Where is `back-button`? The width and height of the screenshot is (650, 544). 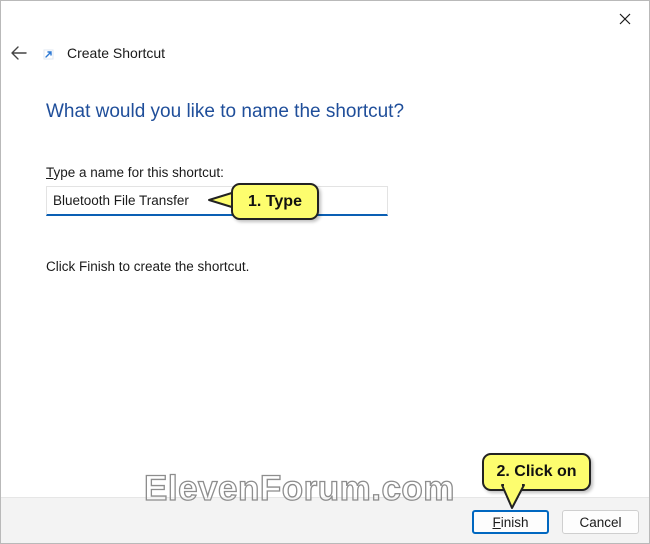
back-button is located at coordinates (19, 53).